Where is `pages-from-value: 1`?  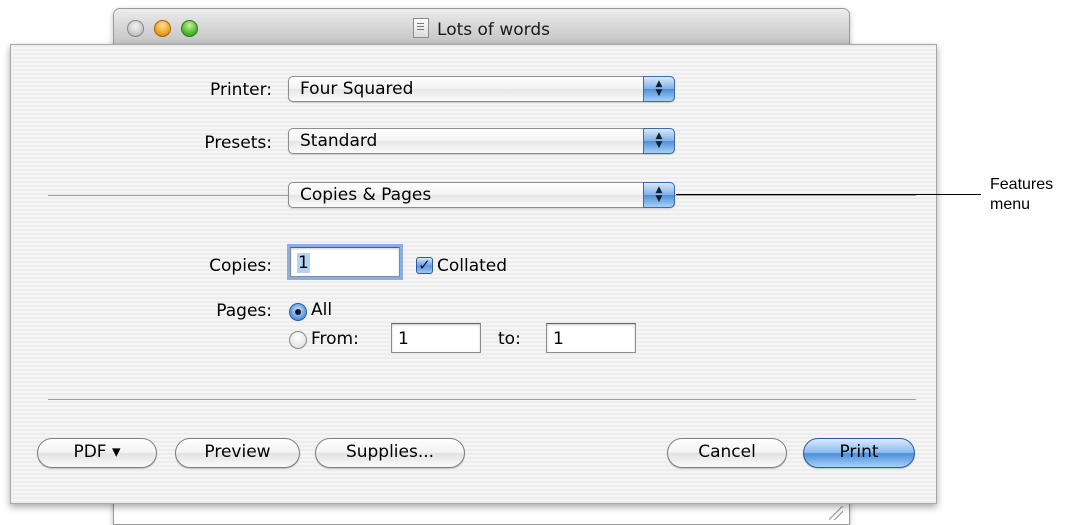 pages-from-value: 1 is located at coordinates (403, 339).